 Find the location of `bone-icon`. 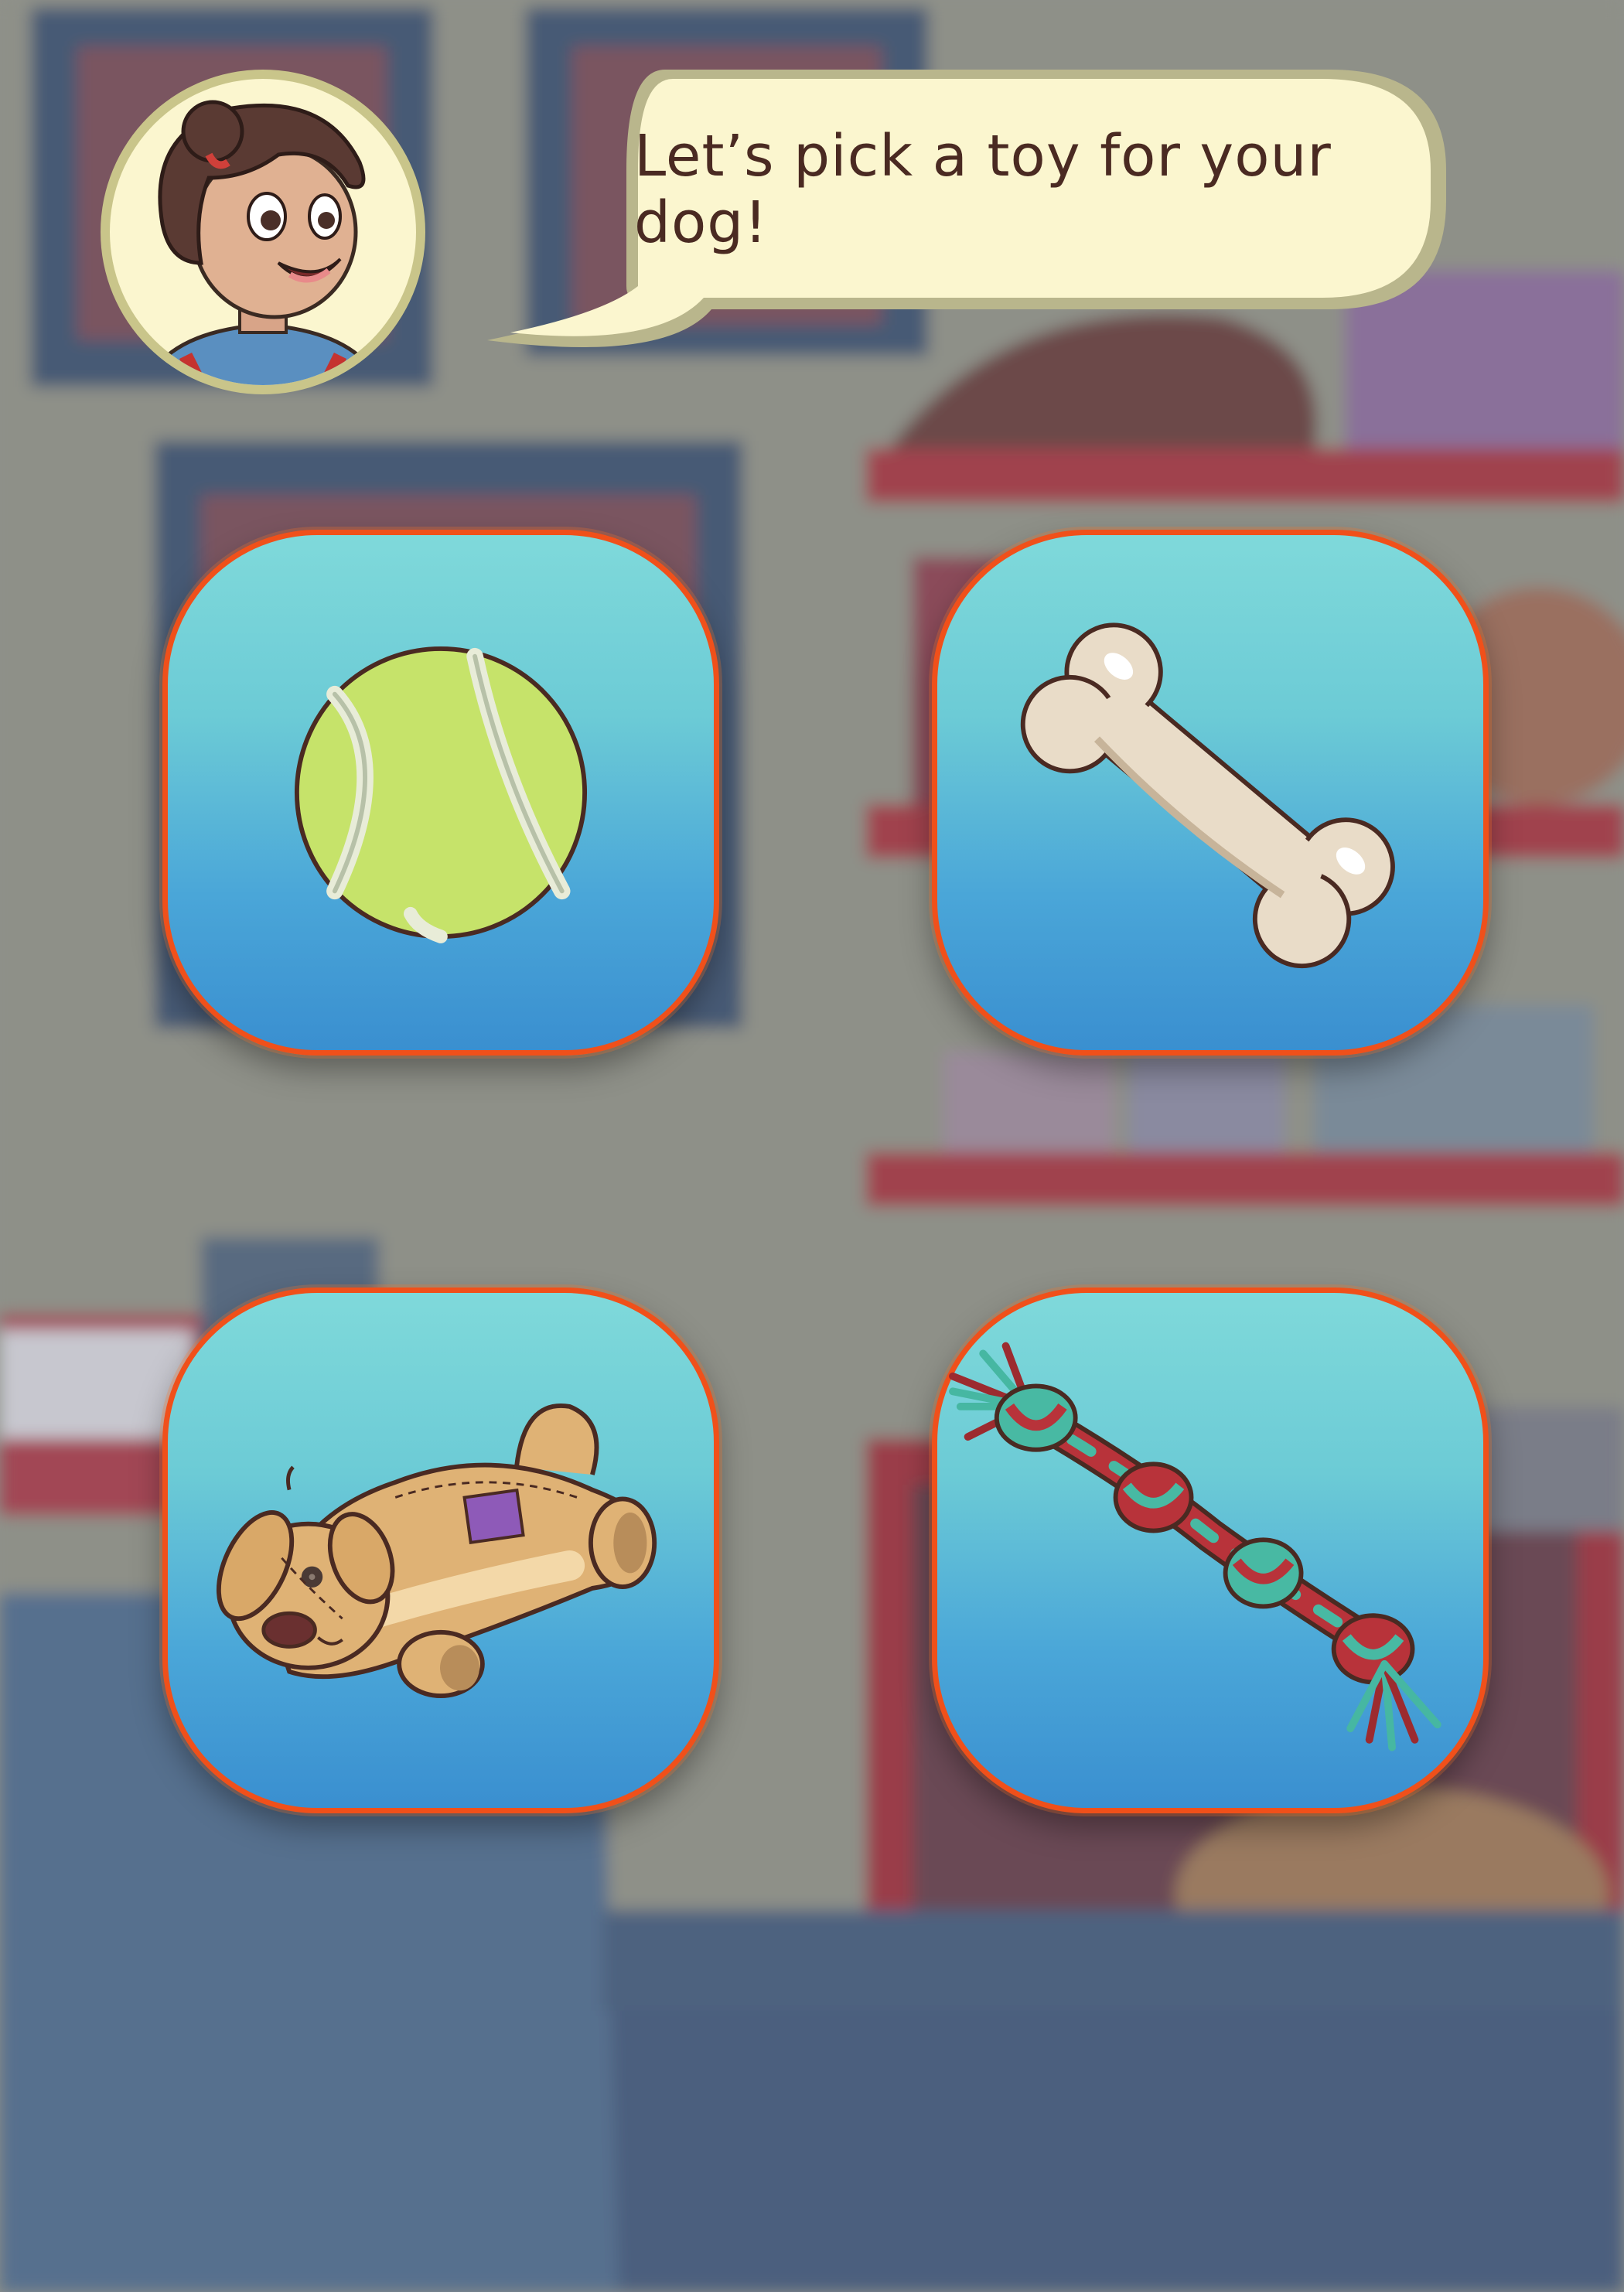

bone-icon is located at coordinates (1207, 795).